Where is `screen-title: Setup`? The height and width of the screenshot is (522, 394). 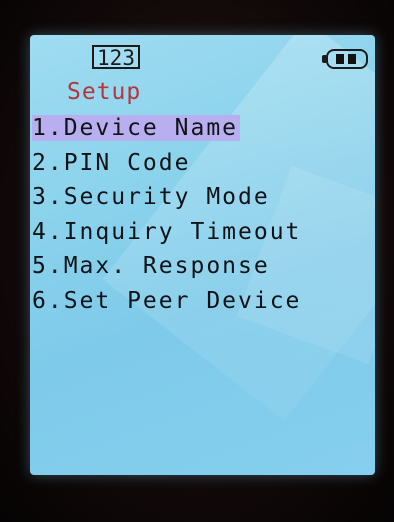
screen-title: Setup is located at coordinates (104, 92).